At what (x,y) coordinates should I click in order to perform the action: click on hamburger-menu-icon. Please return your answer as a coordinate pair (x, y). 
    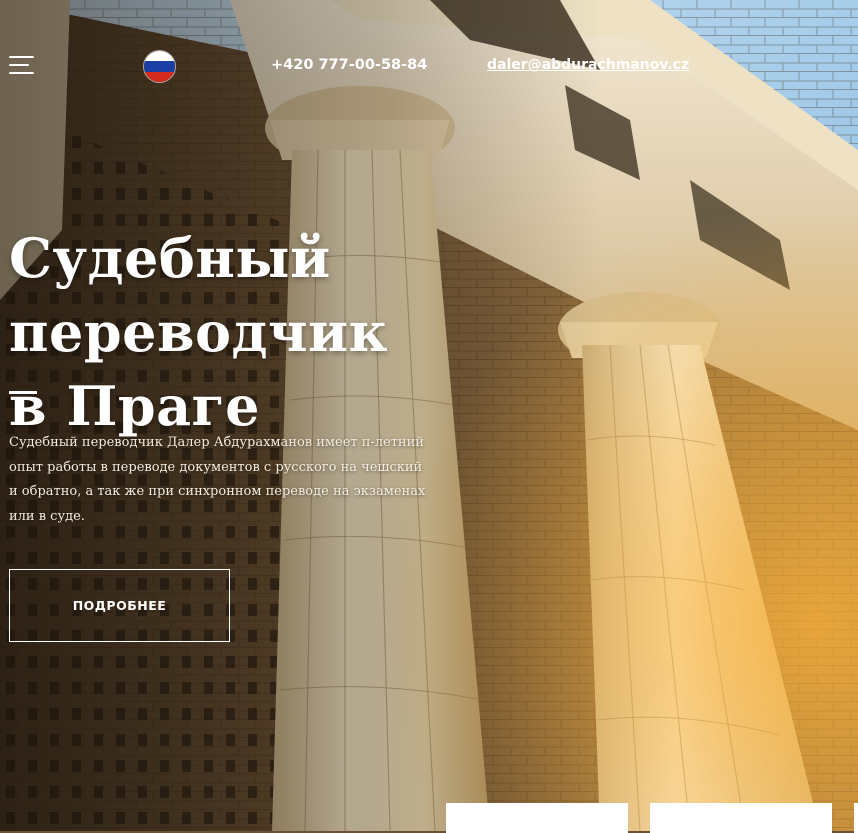
    Looking at the image, I should click on (21, 65).